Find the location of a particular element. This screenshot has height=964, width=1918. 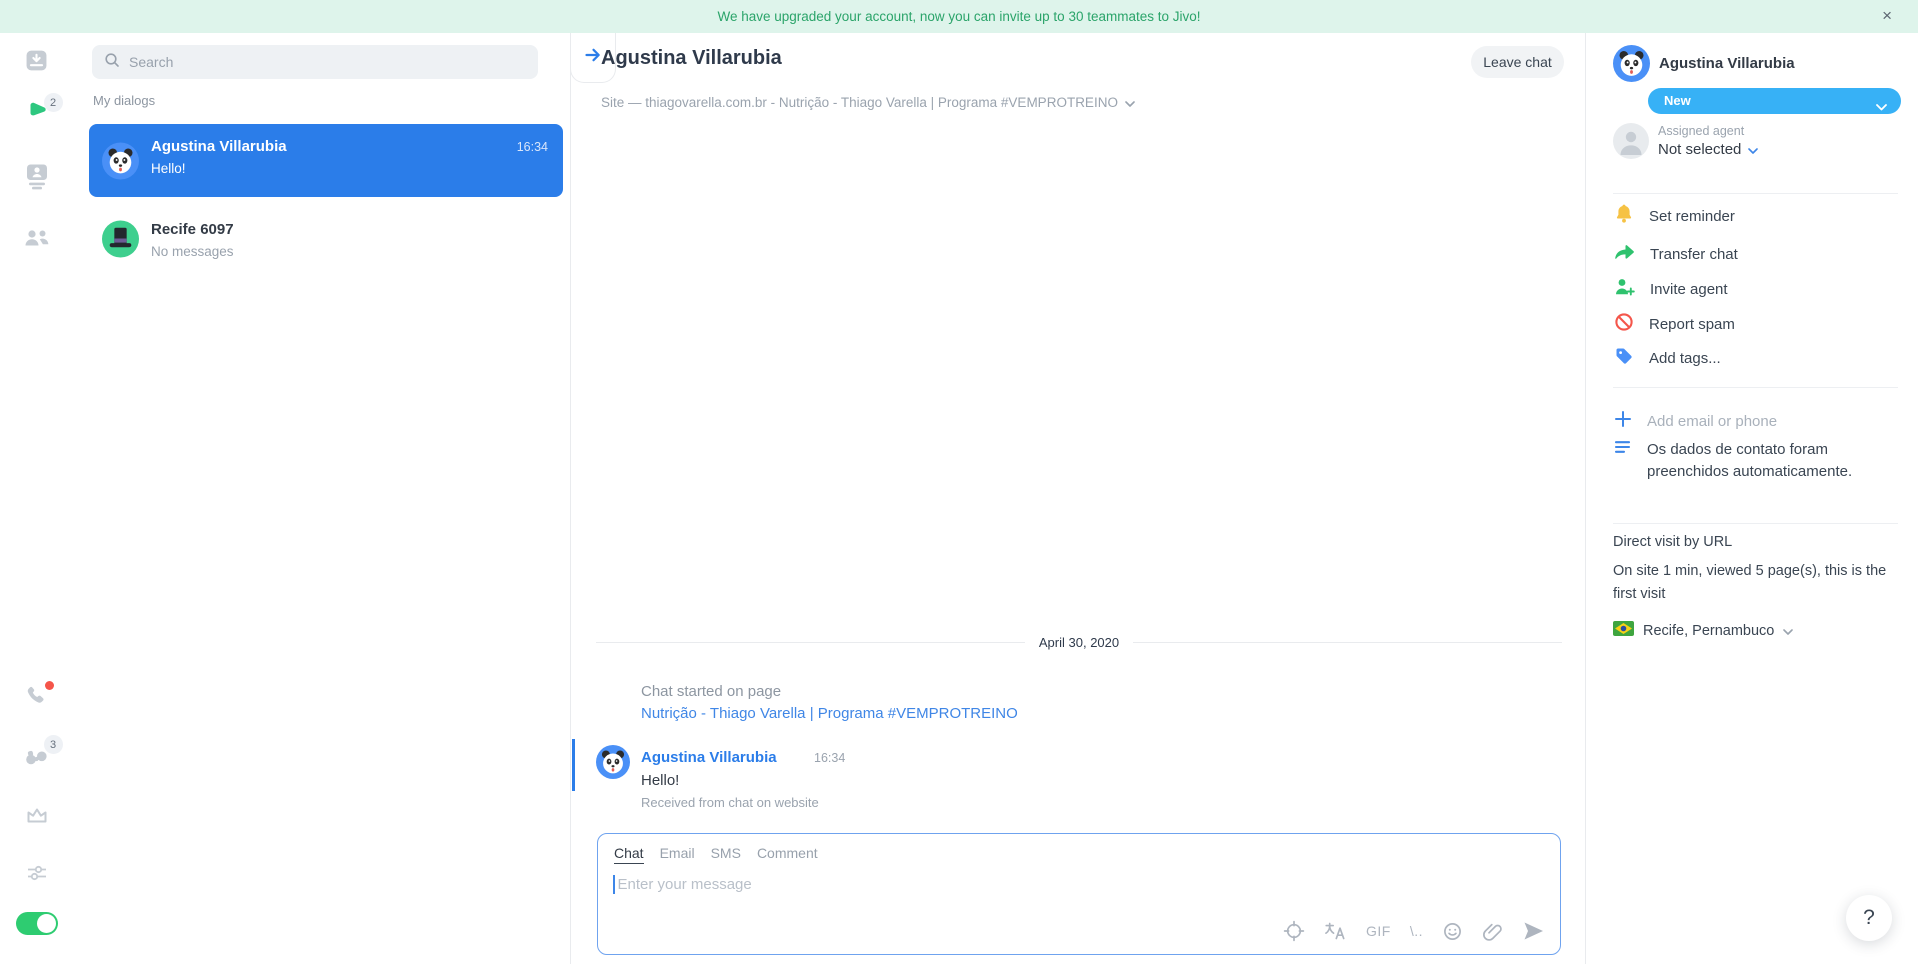

action-label: Set reminder is located at coordinates (1692, 216).